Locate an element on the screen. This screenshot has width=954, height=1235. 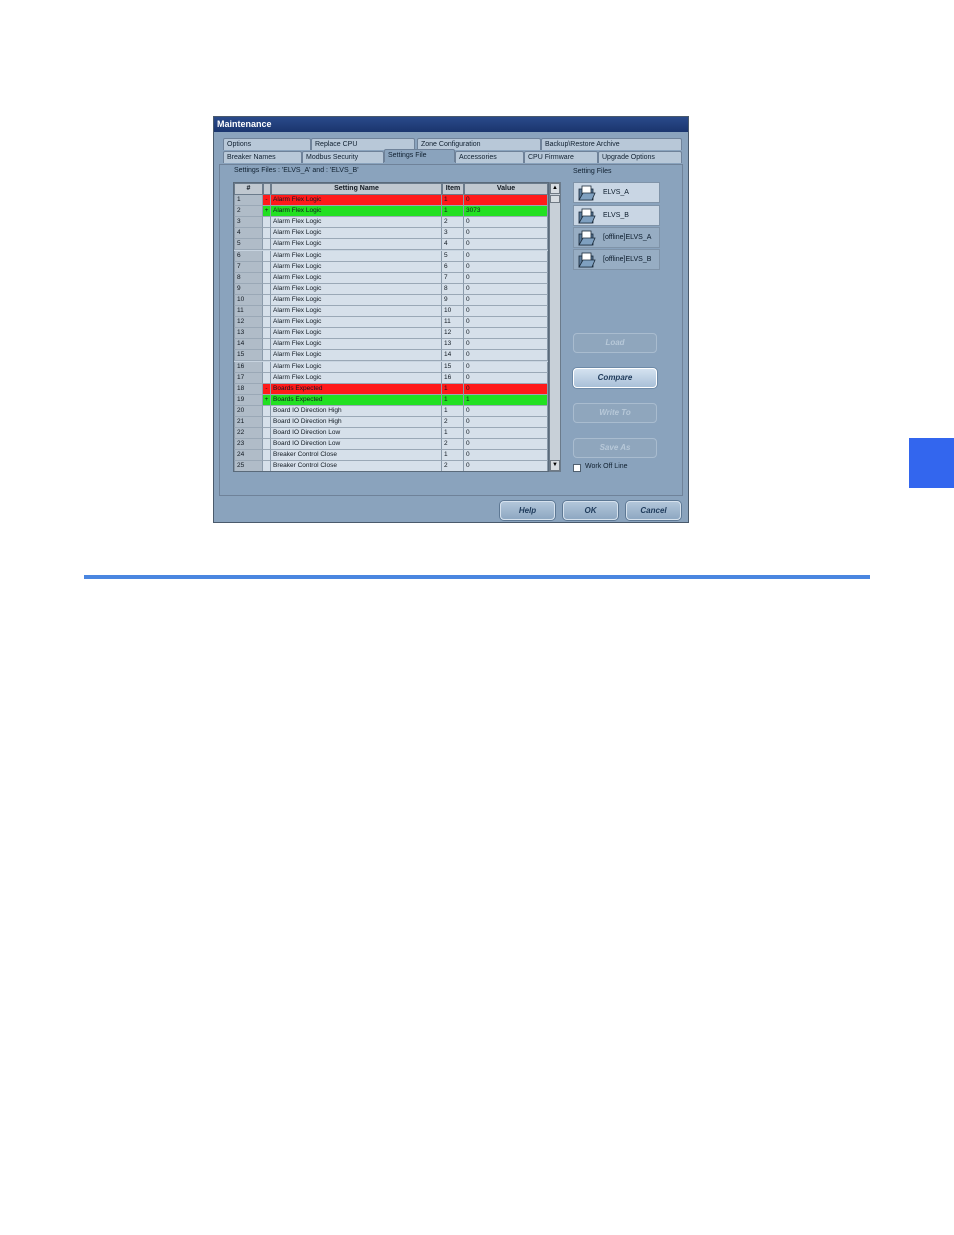
compare-button: Compare is located at coordinates (615, 378).